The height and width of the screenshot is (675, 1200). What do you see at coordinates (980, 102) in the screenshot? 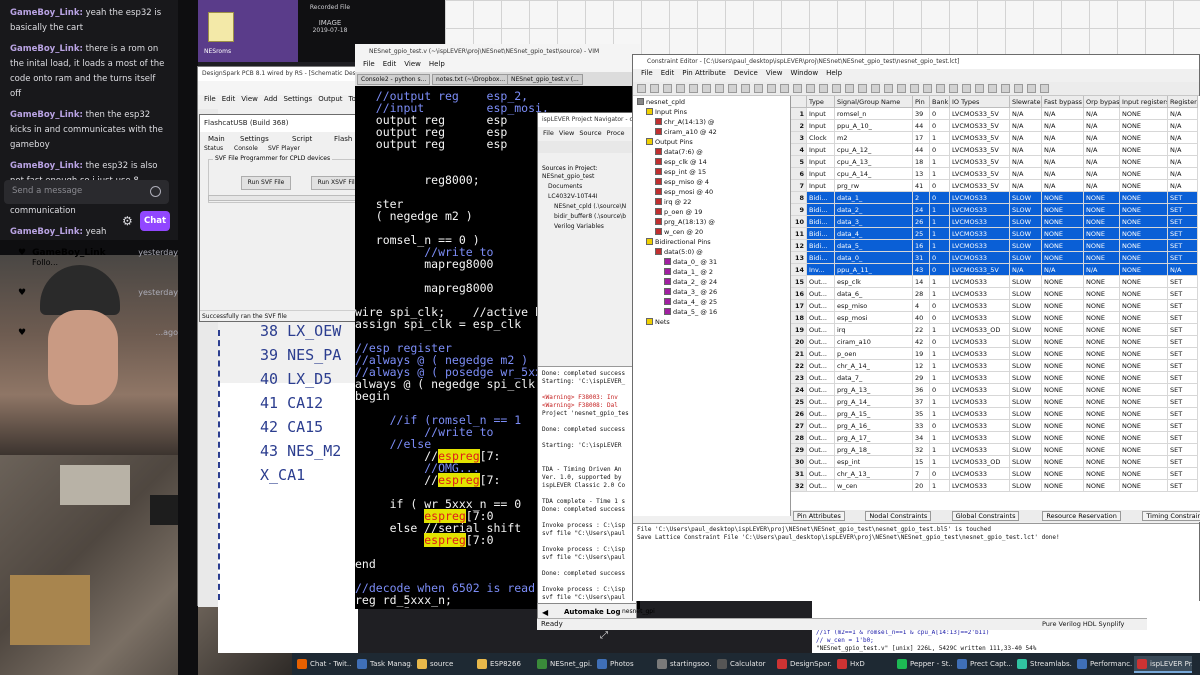
I see `column-header: IO Types` at bounding box center [980, 102].